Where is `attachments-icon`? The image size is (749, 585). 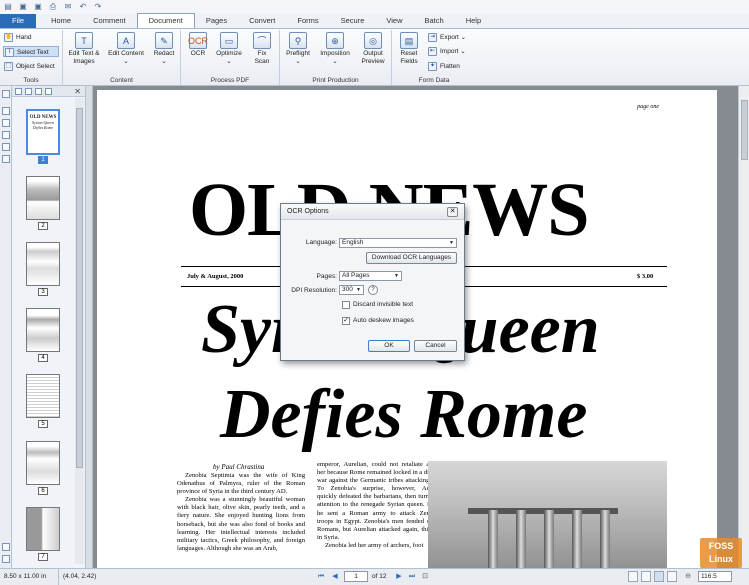 attachments-icon is located at coordinates (6, 135).